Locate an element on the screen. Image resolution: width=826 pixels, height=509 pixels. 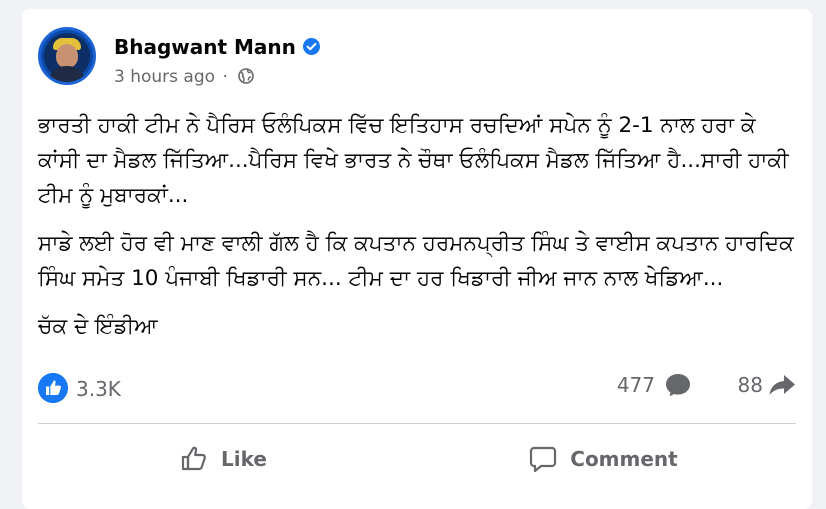
comment-icon is located at coordinates (543, 459).